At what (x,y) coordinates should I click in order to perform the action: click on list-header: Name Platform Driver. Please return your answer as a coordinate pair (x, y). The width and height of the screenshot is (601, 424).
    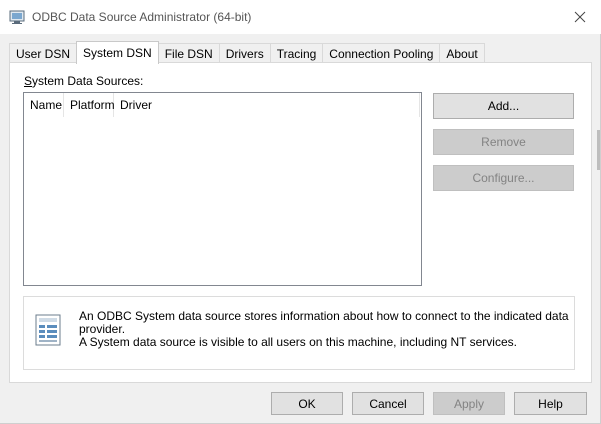
    Looking at the image, I should click on (222, 105).